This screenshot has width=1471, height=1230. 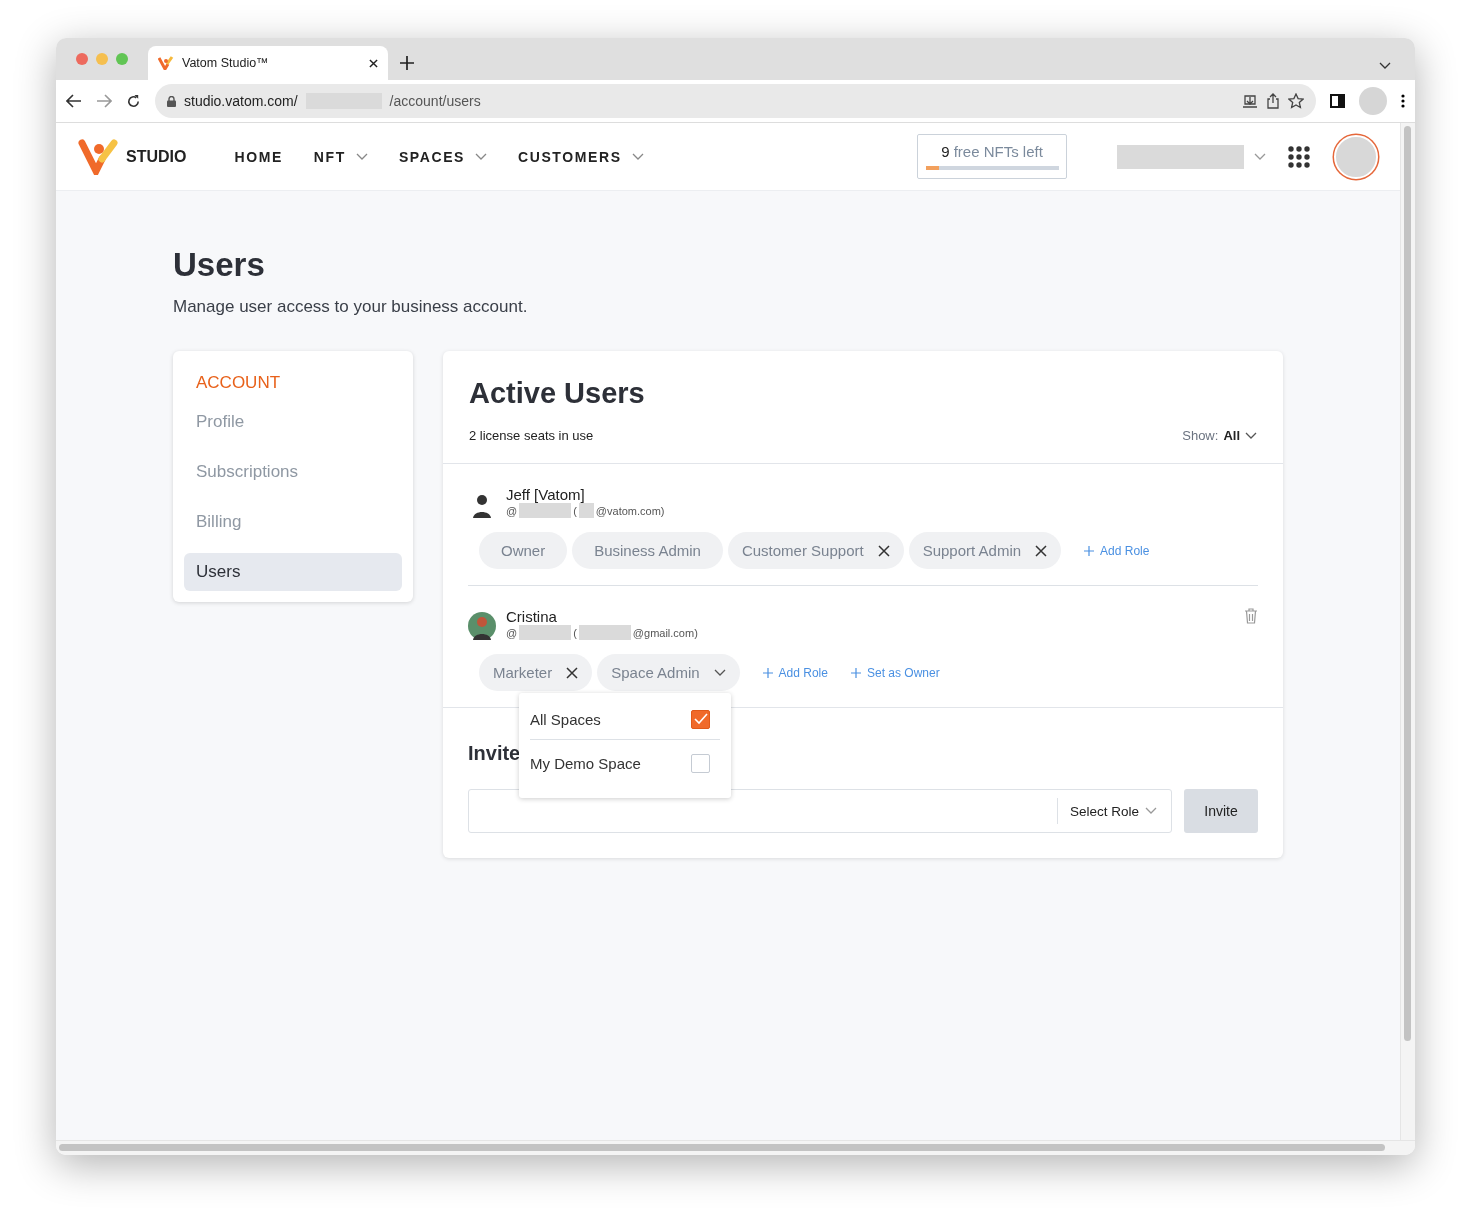 What do you see at coordinates (630, 510) in the screenshot?
I see `email-domain: @vatom.com)` at bounding box center [630, 510].